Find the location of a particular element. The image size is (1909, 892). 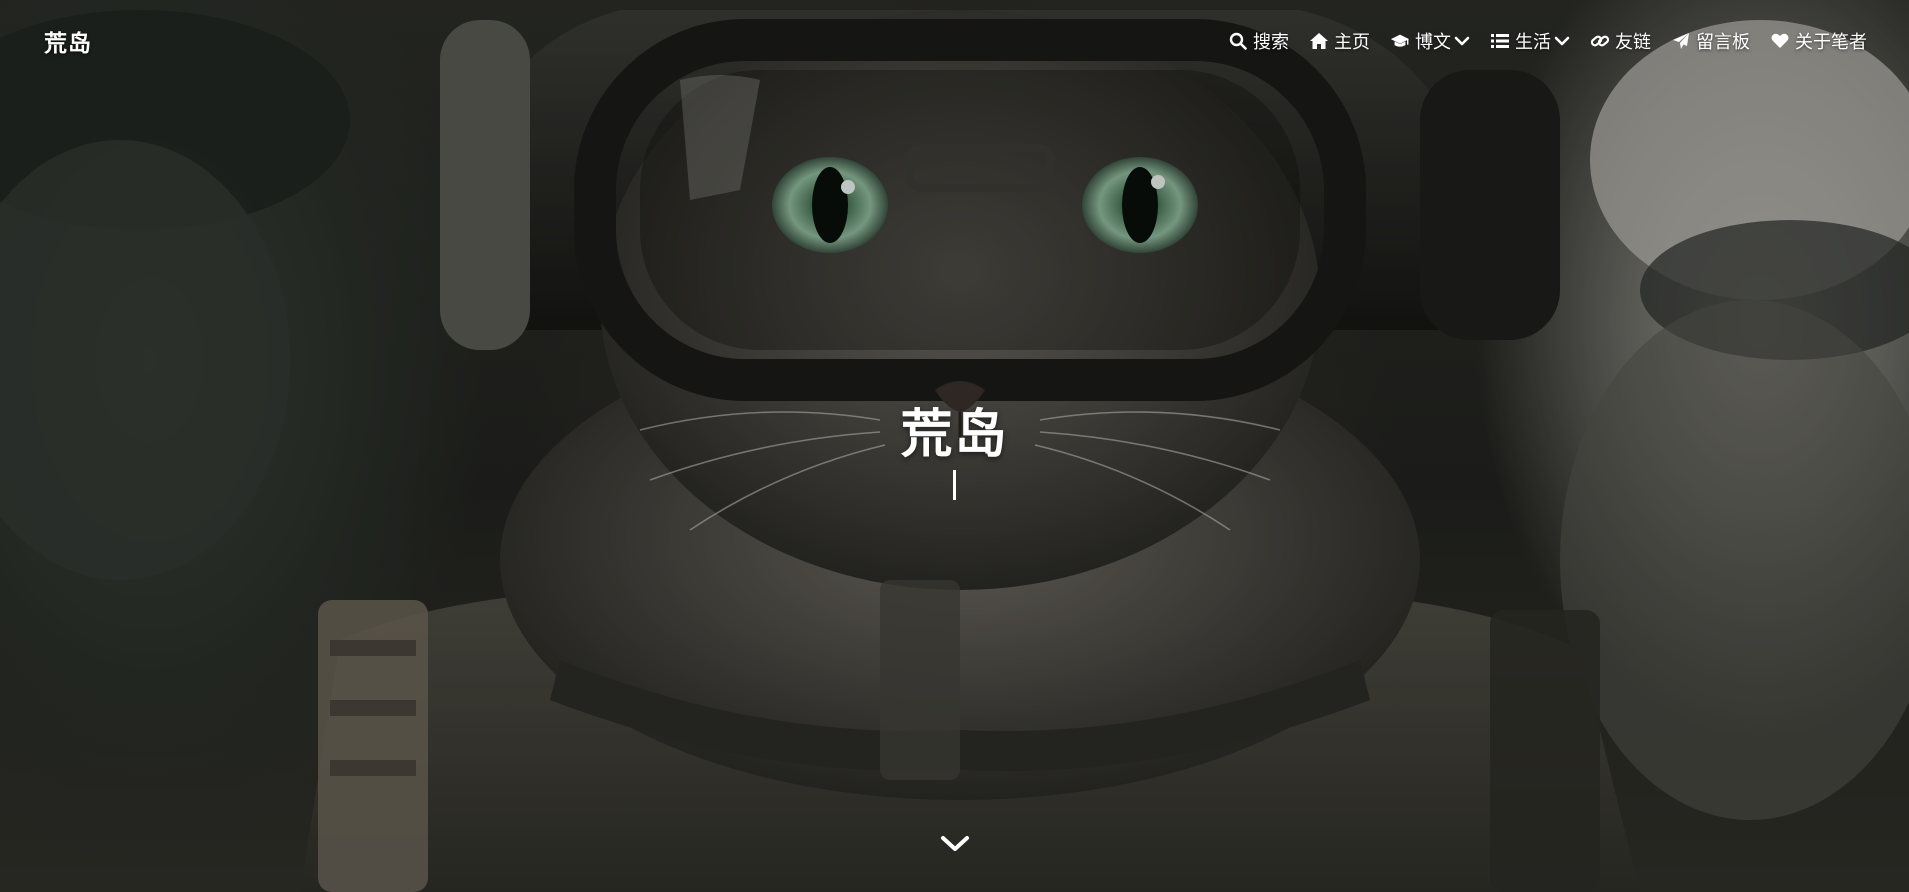

nav-item-search: 搜索 is located at coordinates (1258, 41).